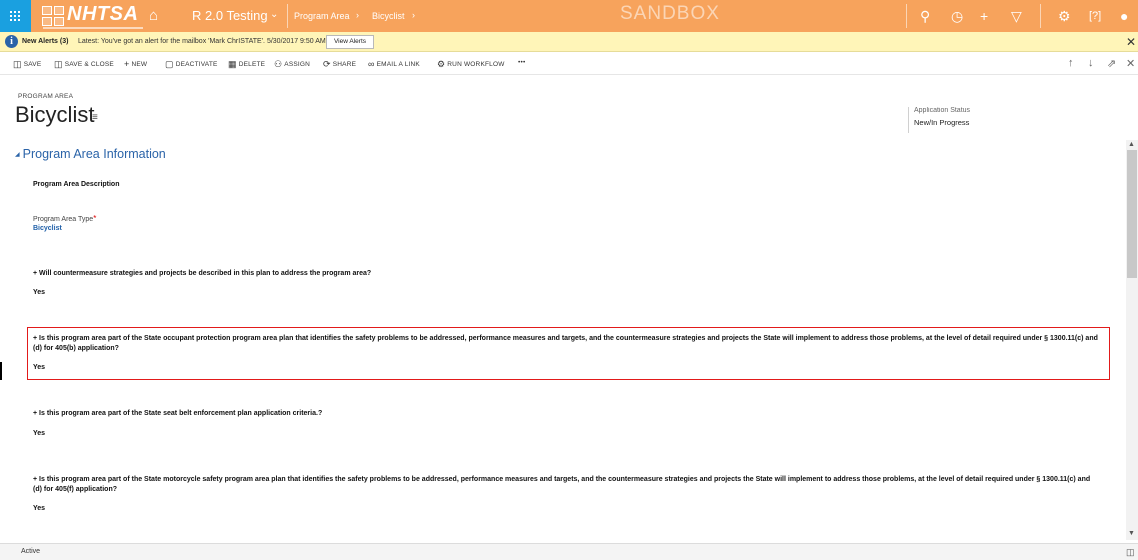  I want to click on waffle-icon, so click(15, 16).